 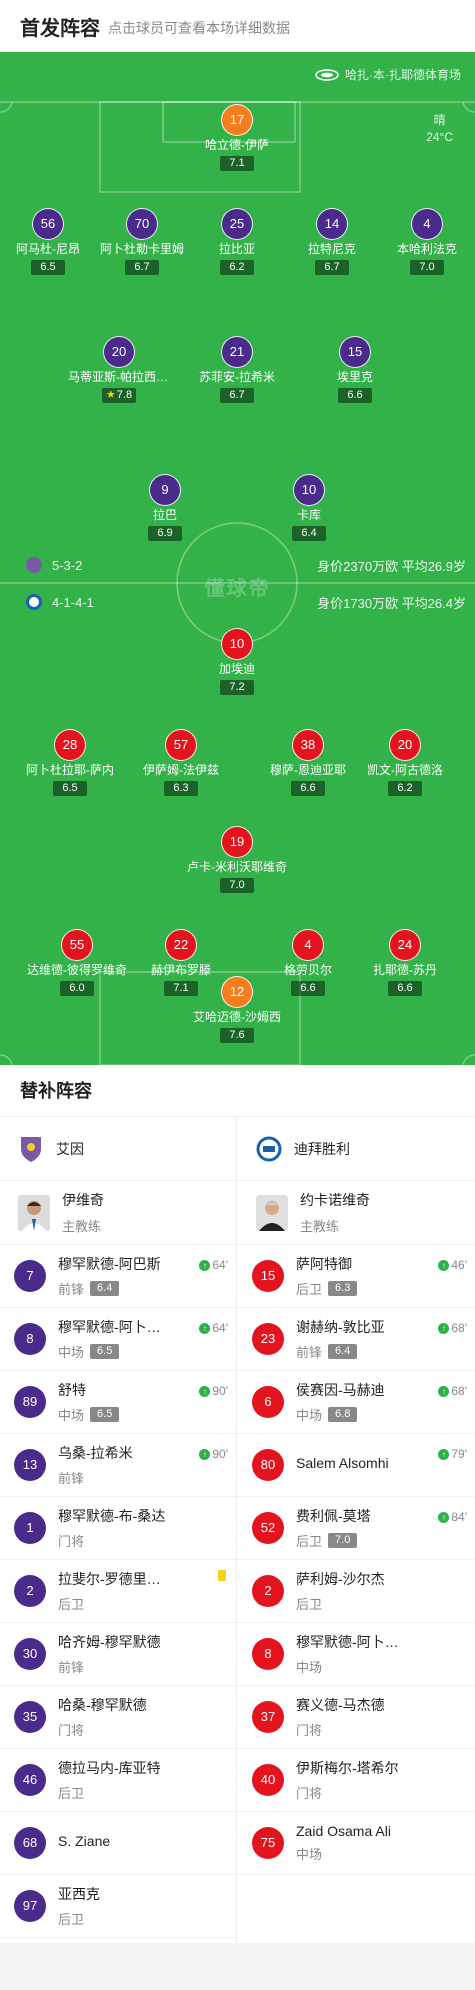 What do you see at coordinates (181, 762) in the screenshot?
I see `away_players-player: 57 伊萨姆-法伊兹 6.3` at bounding box center [181, 762].